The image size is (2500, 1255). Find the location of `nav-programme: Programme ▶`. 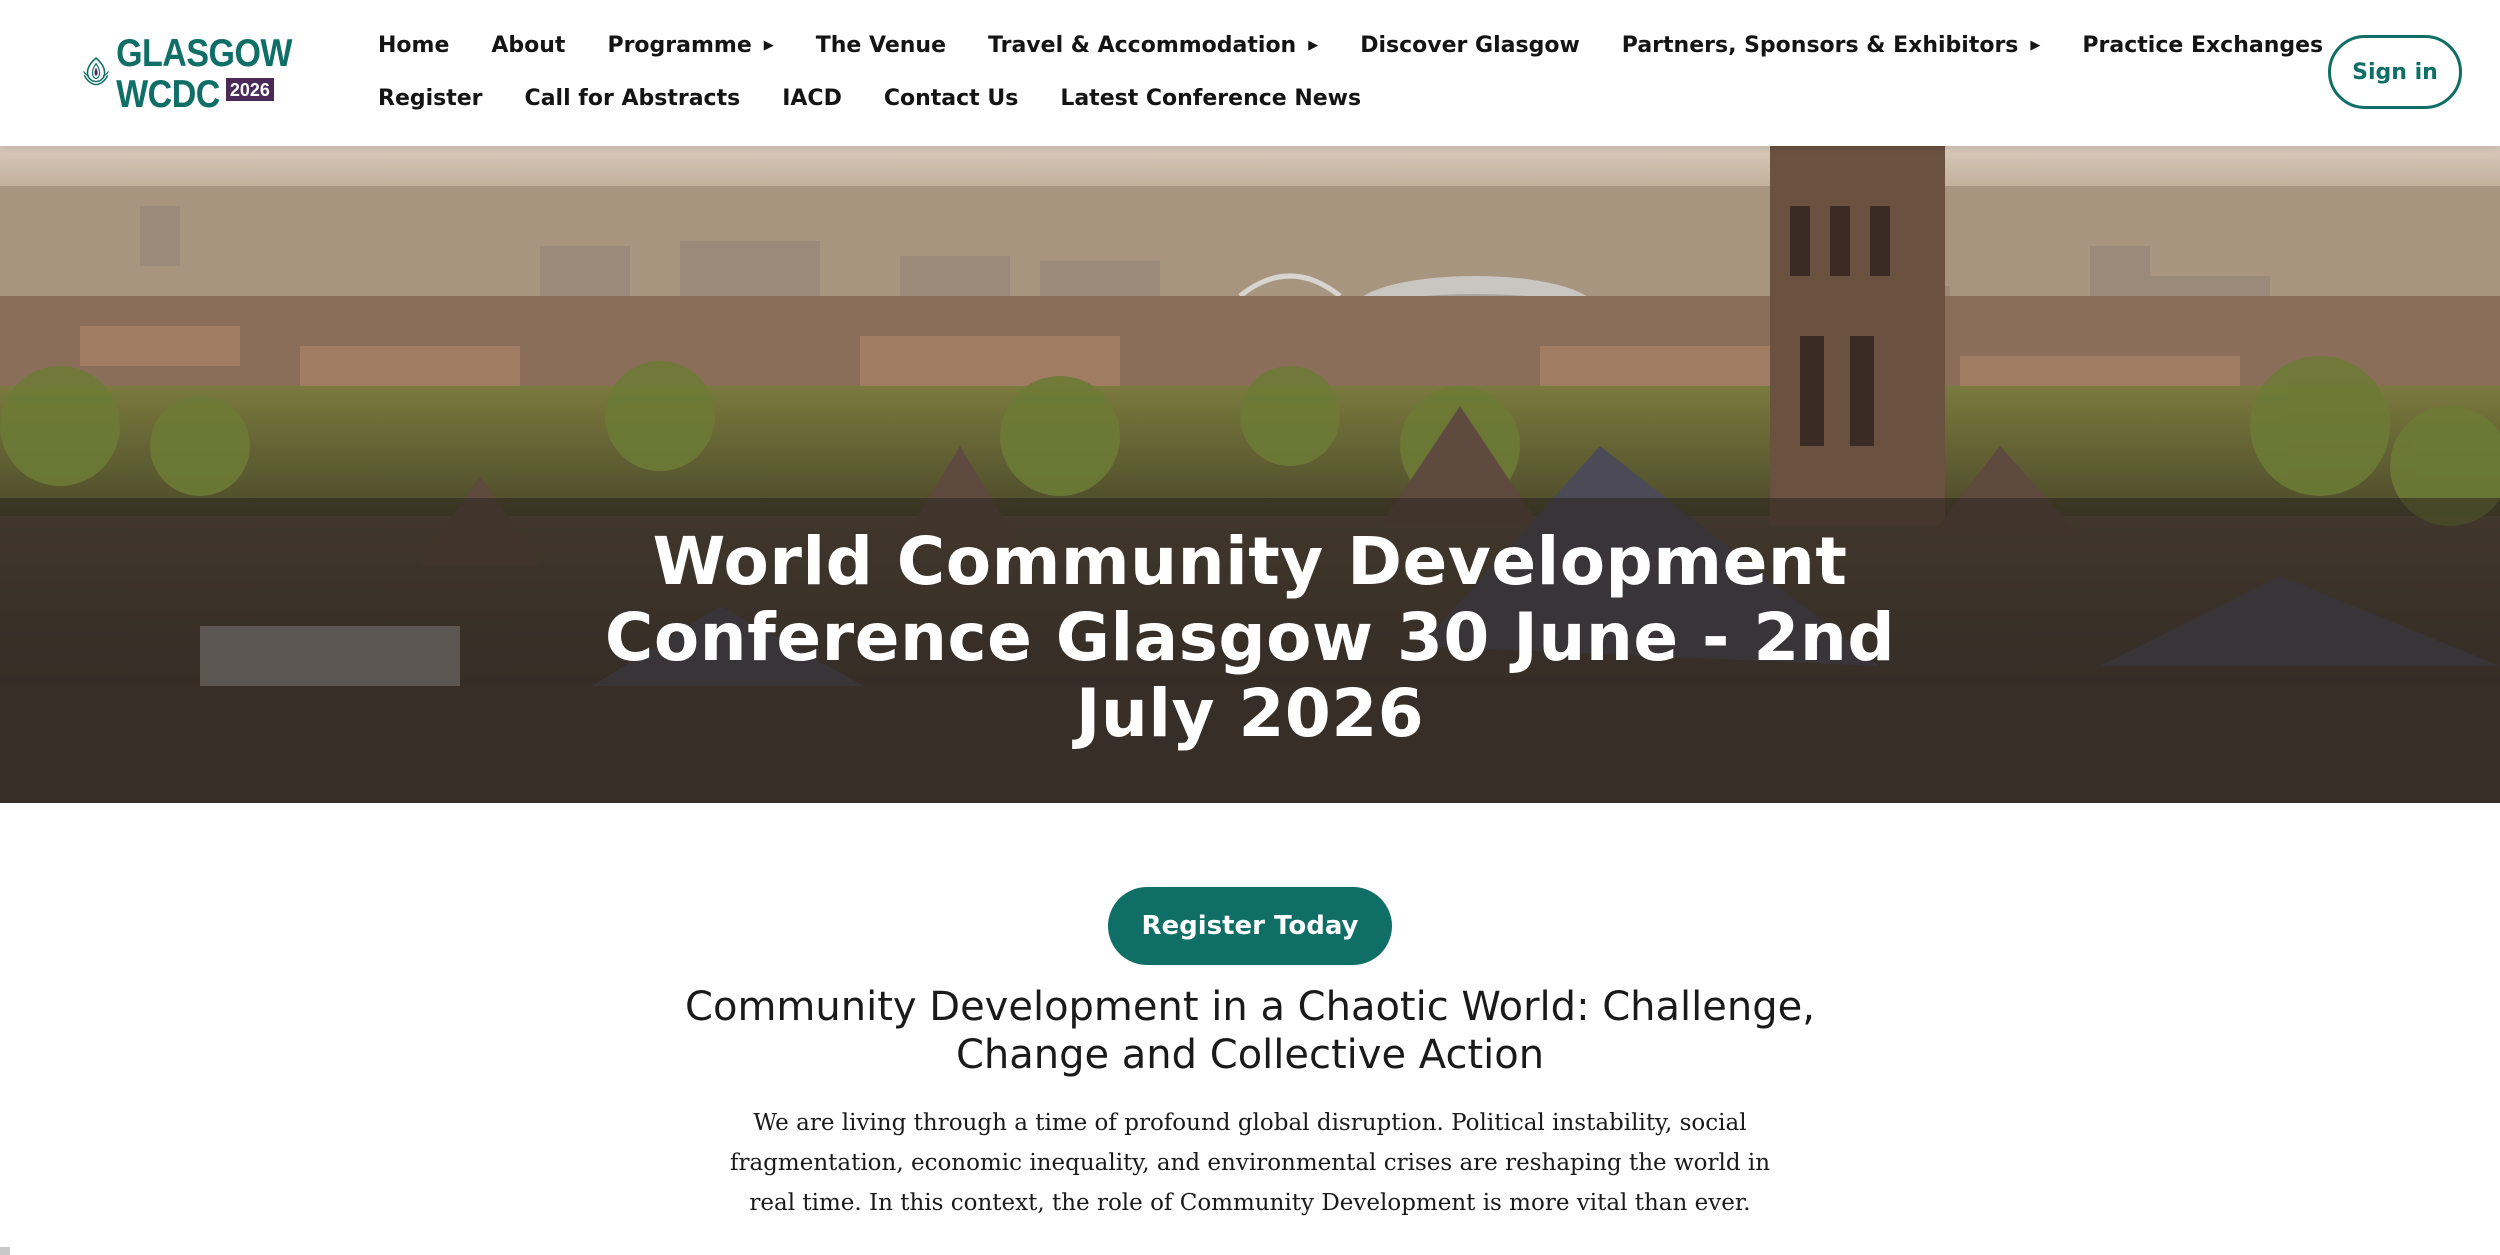

nav-programme: Programme ▶ is located at coordinates (690, 45).